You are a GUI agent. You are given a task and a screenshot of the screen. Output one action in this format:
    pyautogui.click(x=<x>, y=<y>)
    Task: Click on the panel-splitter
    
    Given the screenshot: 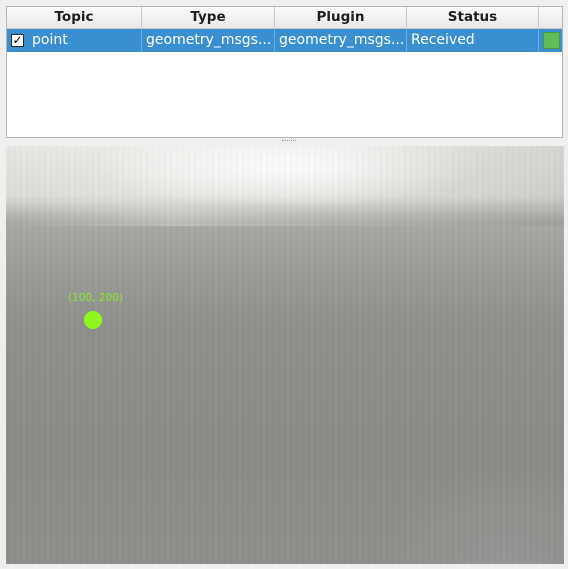 What is the action you would take?
    pyautogui.click(x=284, y=141)
    